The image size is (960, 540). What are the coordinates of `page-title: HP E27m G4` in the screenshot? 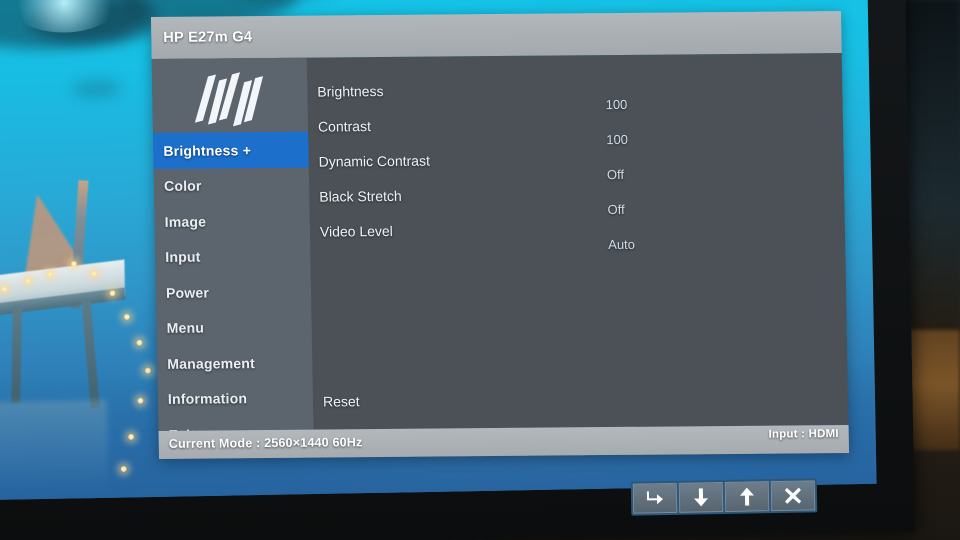 It's located at (208, 37).